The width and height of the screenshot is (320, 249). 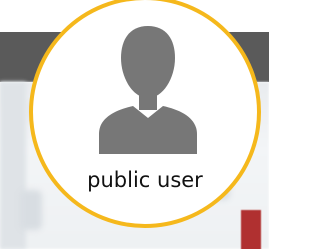 What do you see at coordinates (251, 229) in the screenshot?
I see `background-side-tab` at bounding box center [251, 229].